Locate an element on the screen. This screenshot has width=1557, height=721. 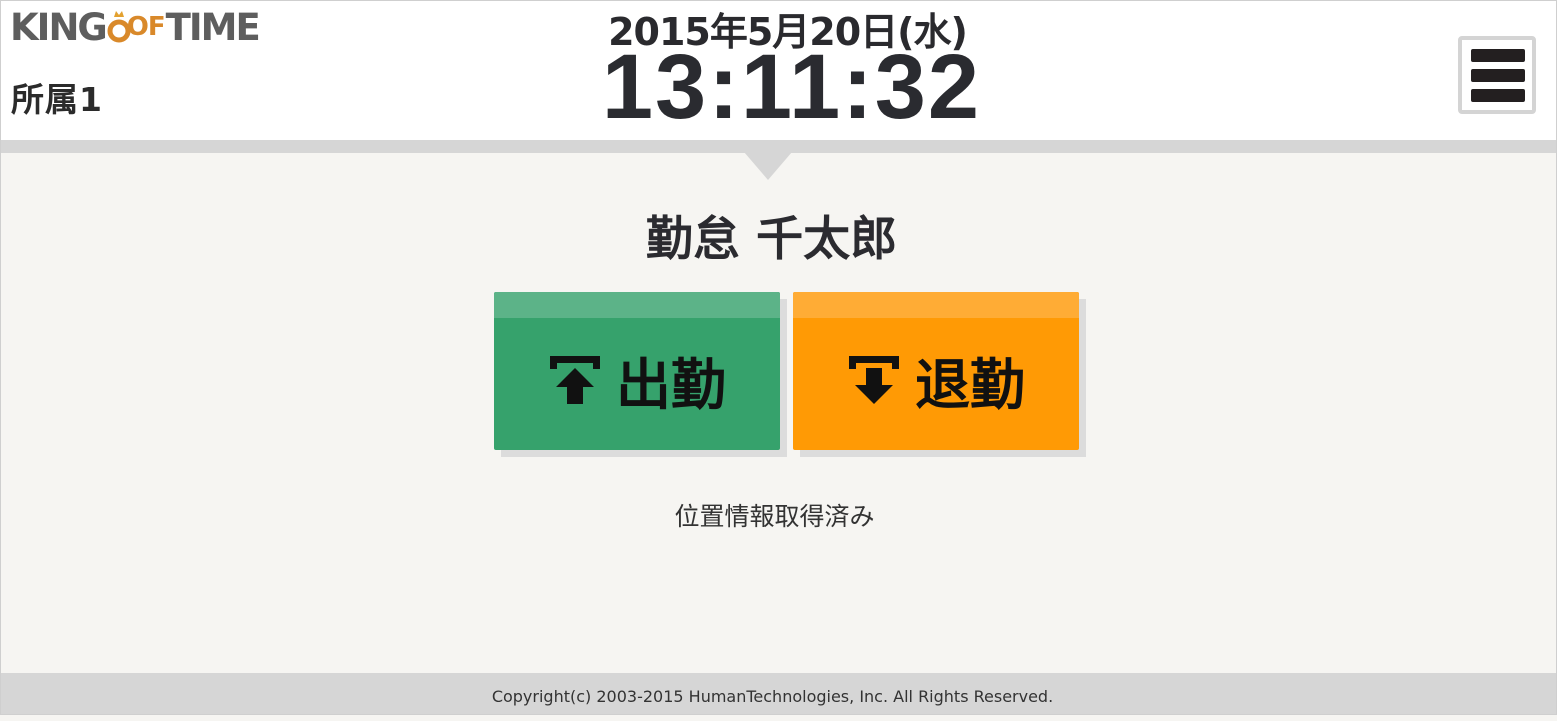
current-time-text: 13:11:32 is located at coordinates (791, 87).